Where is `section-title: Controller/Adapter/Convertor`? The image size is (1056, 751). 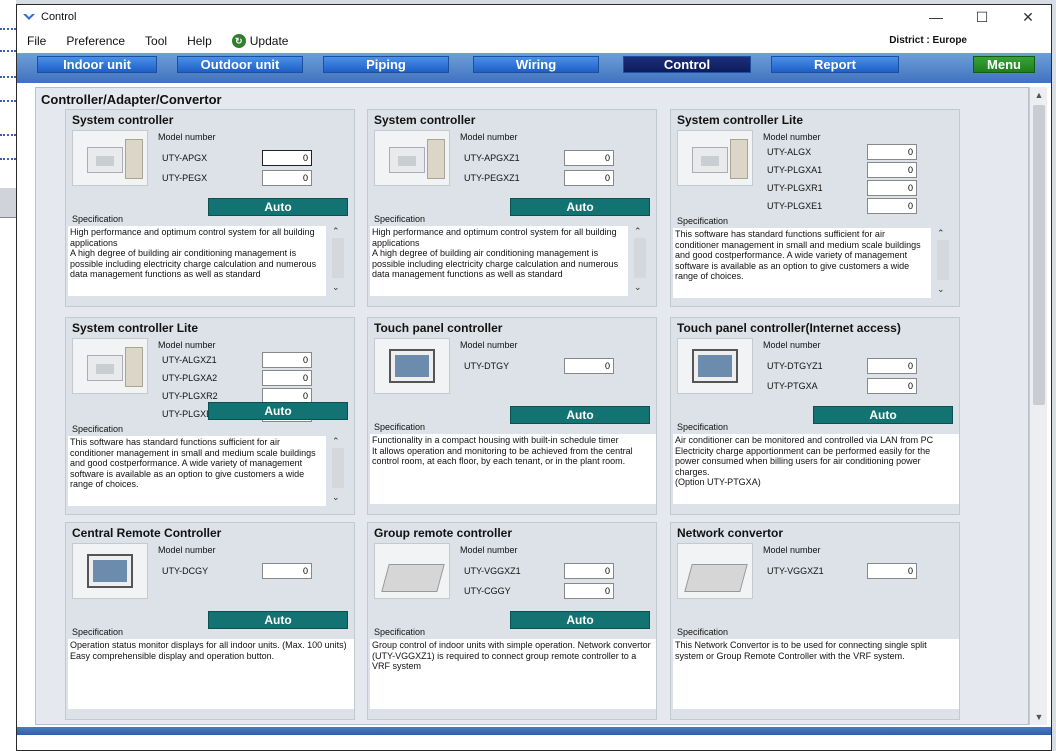
section-title: Controller/Adapter/Convertor is located at coordinates (131, 99).